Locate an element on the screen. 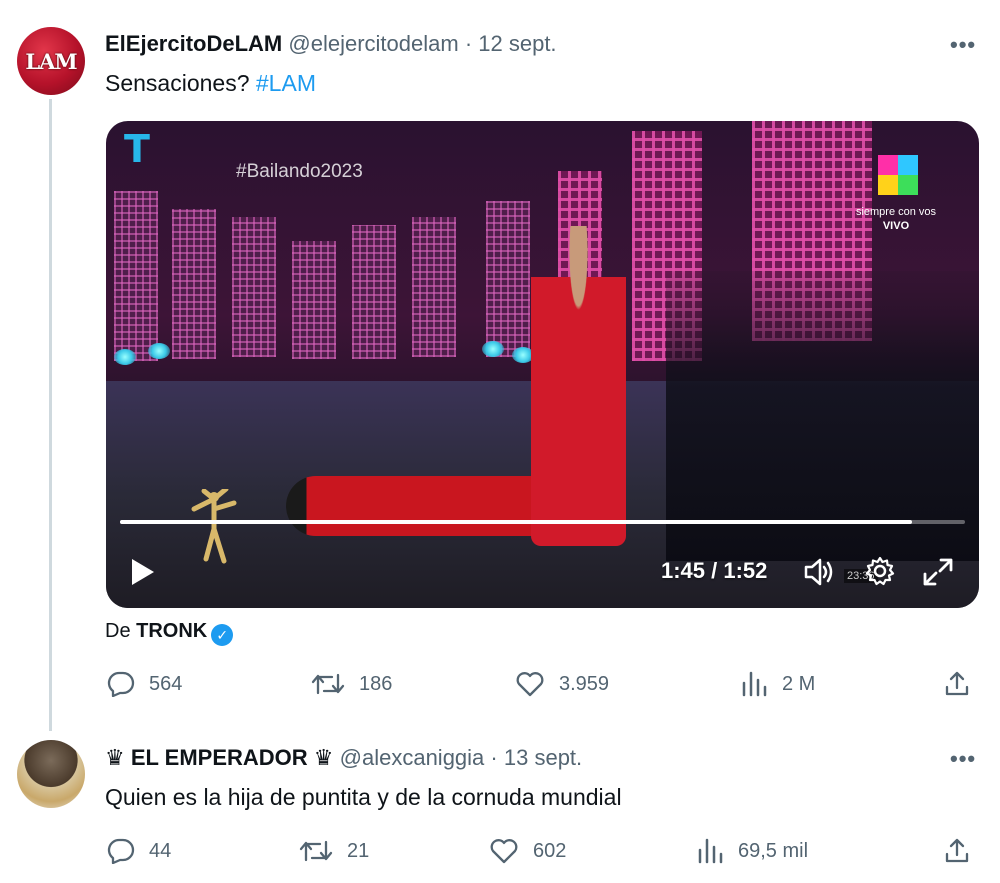 The width and height of the screenshot is (1000, 883). attribution-name: TRONK is located at coordinates (171, 631).